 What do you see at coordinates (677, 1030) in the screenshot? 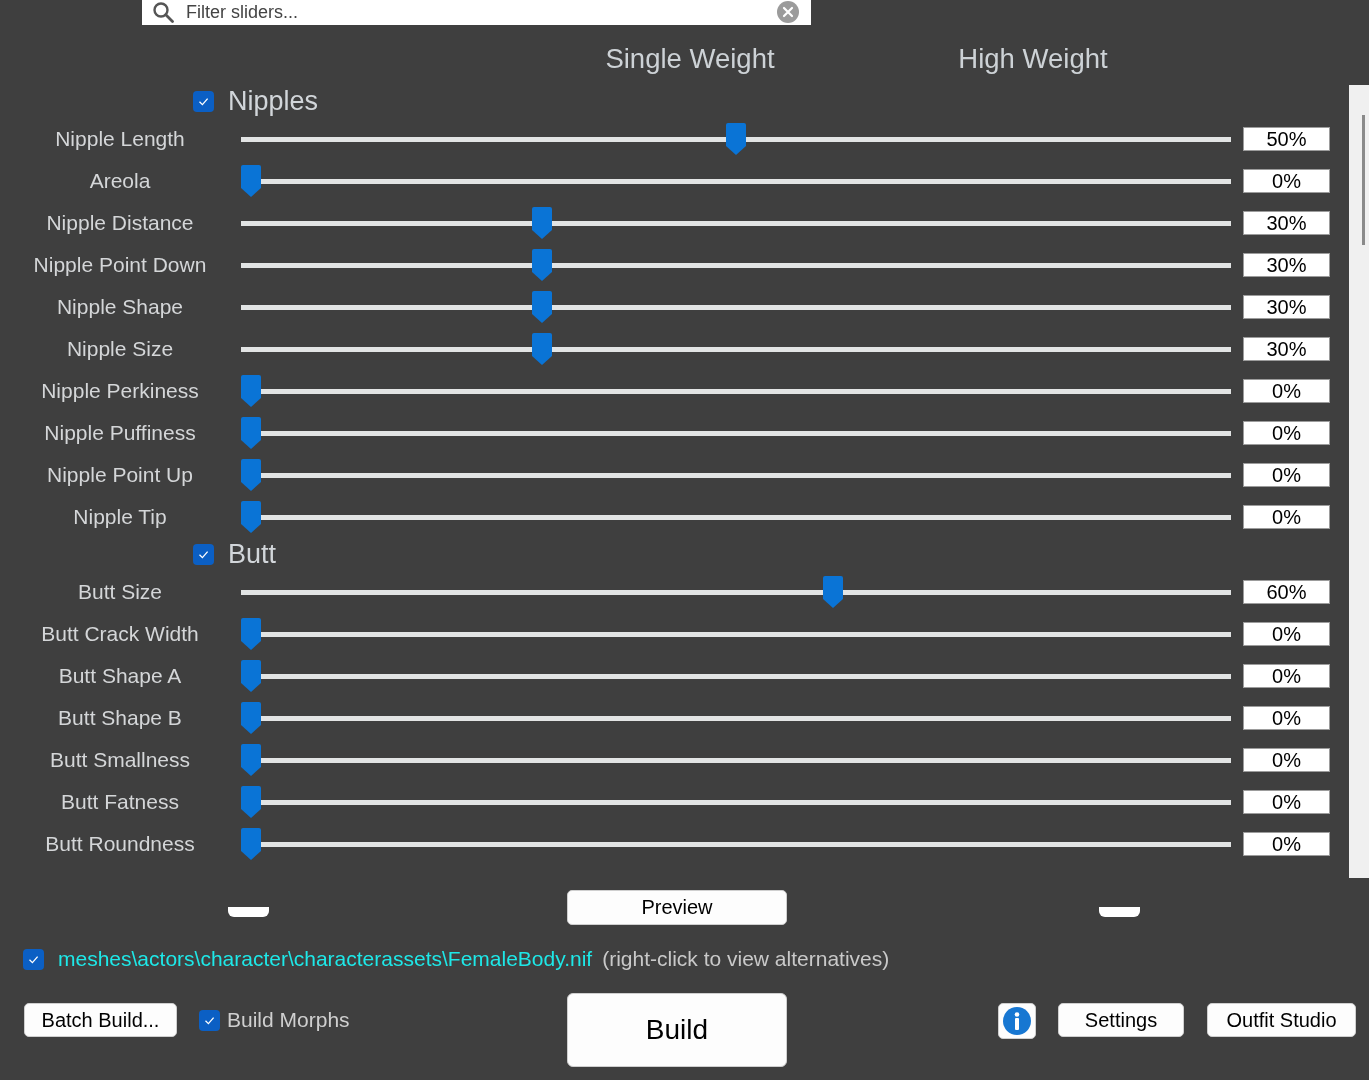
I see `build-button: Build` at bounding box center [677, 1030].